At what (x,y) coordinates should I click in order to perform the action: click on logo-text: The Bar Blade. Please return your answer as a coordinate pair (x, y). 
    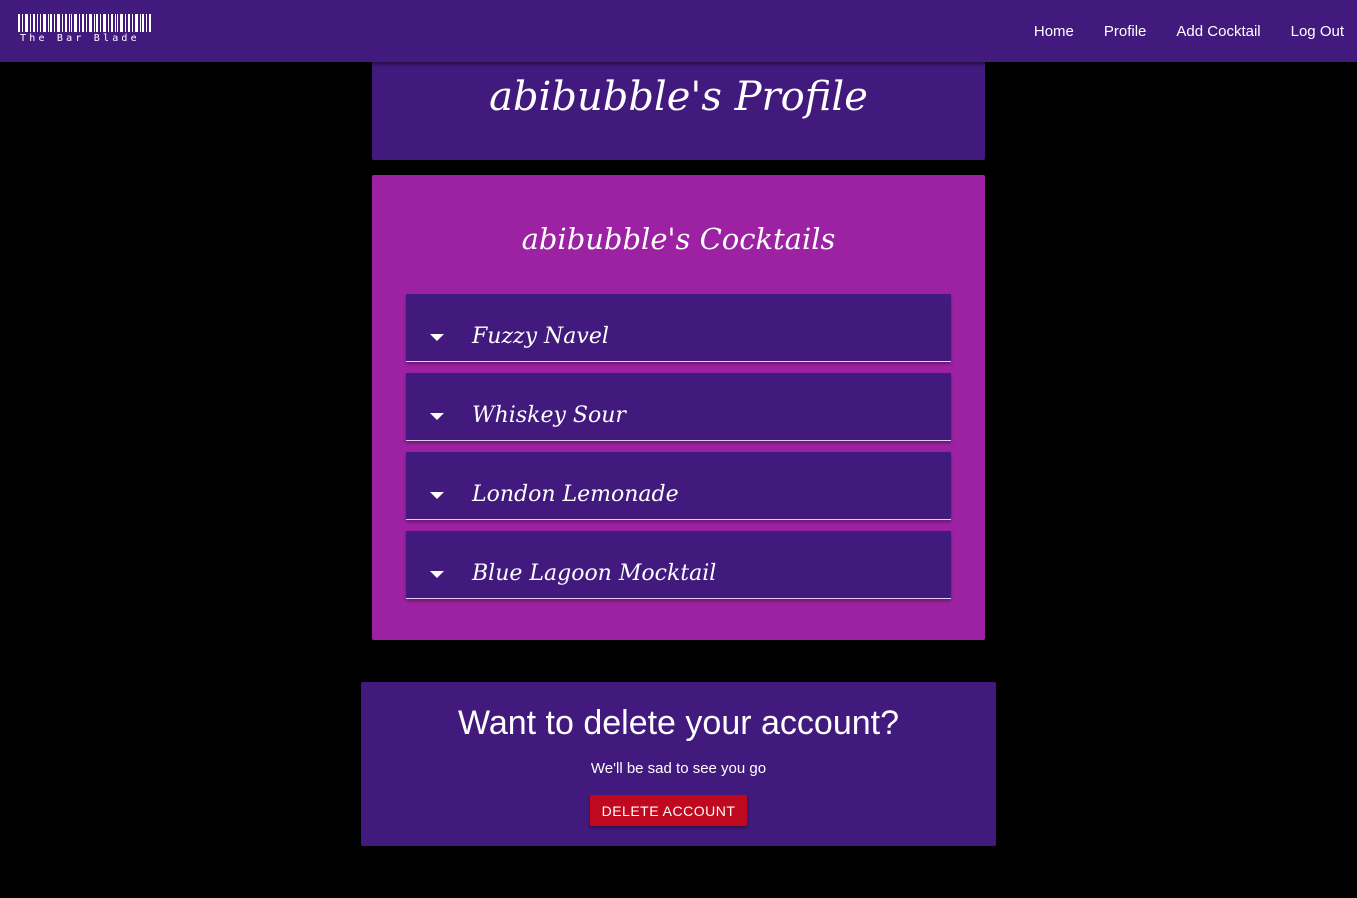
    Looking at the image, I should click on (80, 38).